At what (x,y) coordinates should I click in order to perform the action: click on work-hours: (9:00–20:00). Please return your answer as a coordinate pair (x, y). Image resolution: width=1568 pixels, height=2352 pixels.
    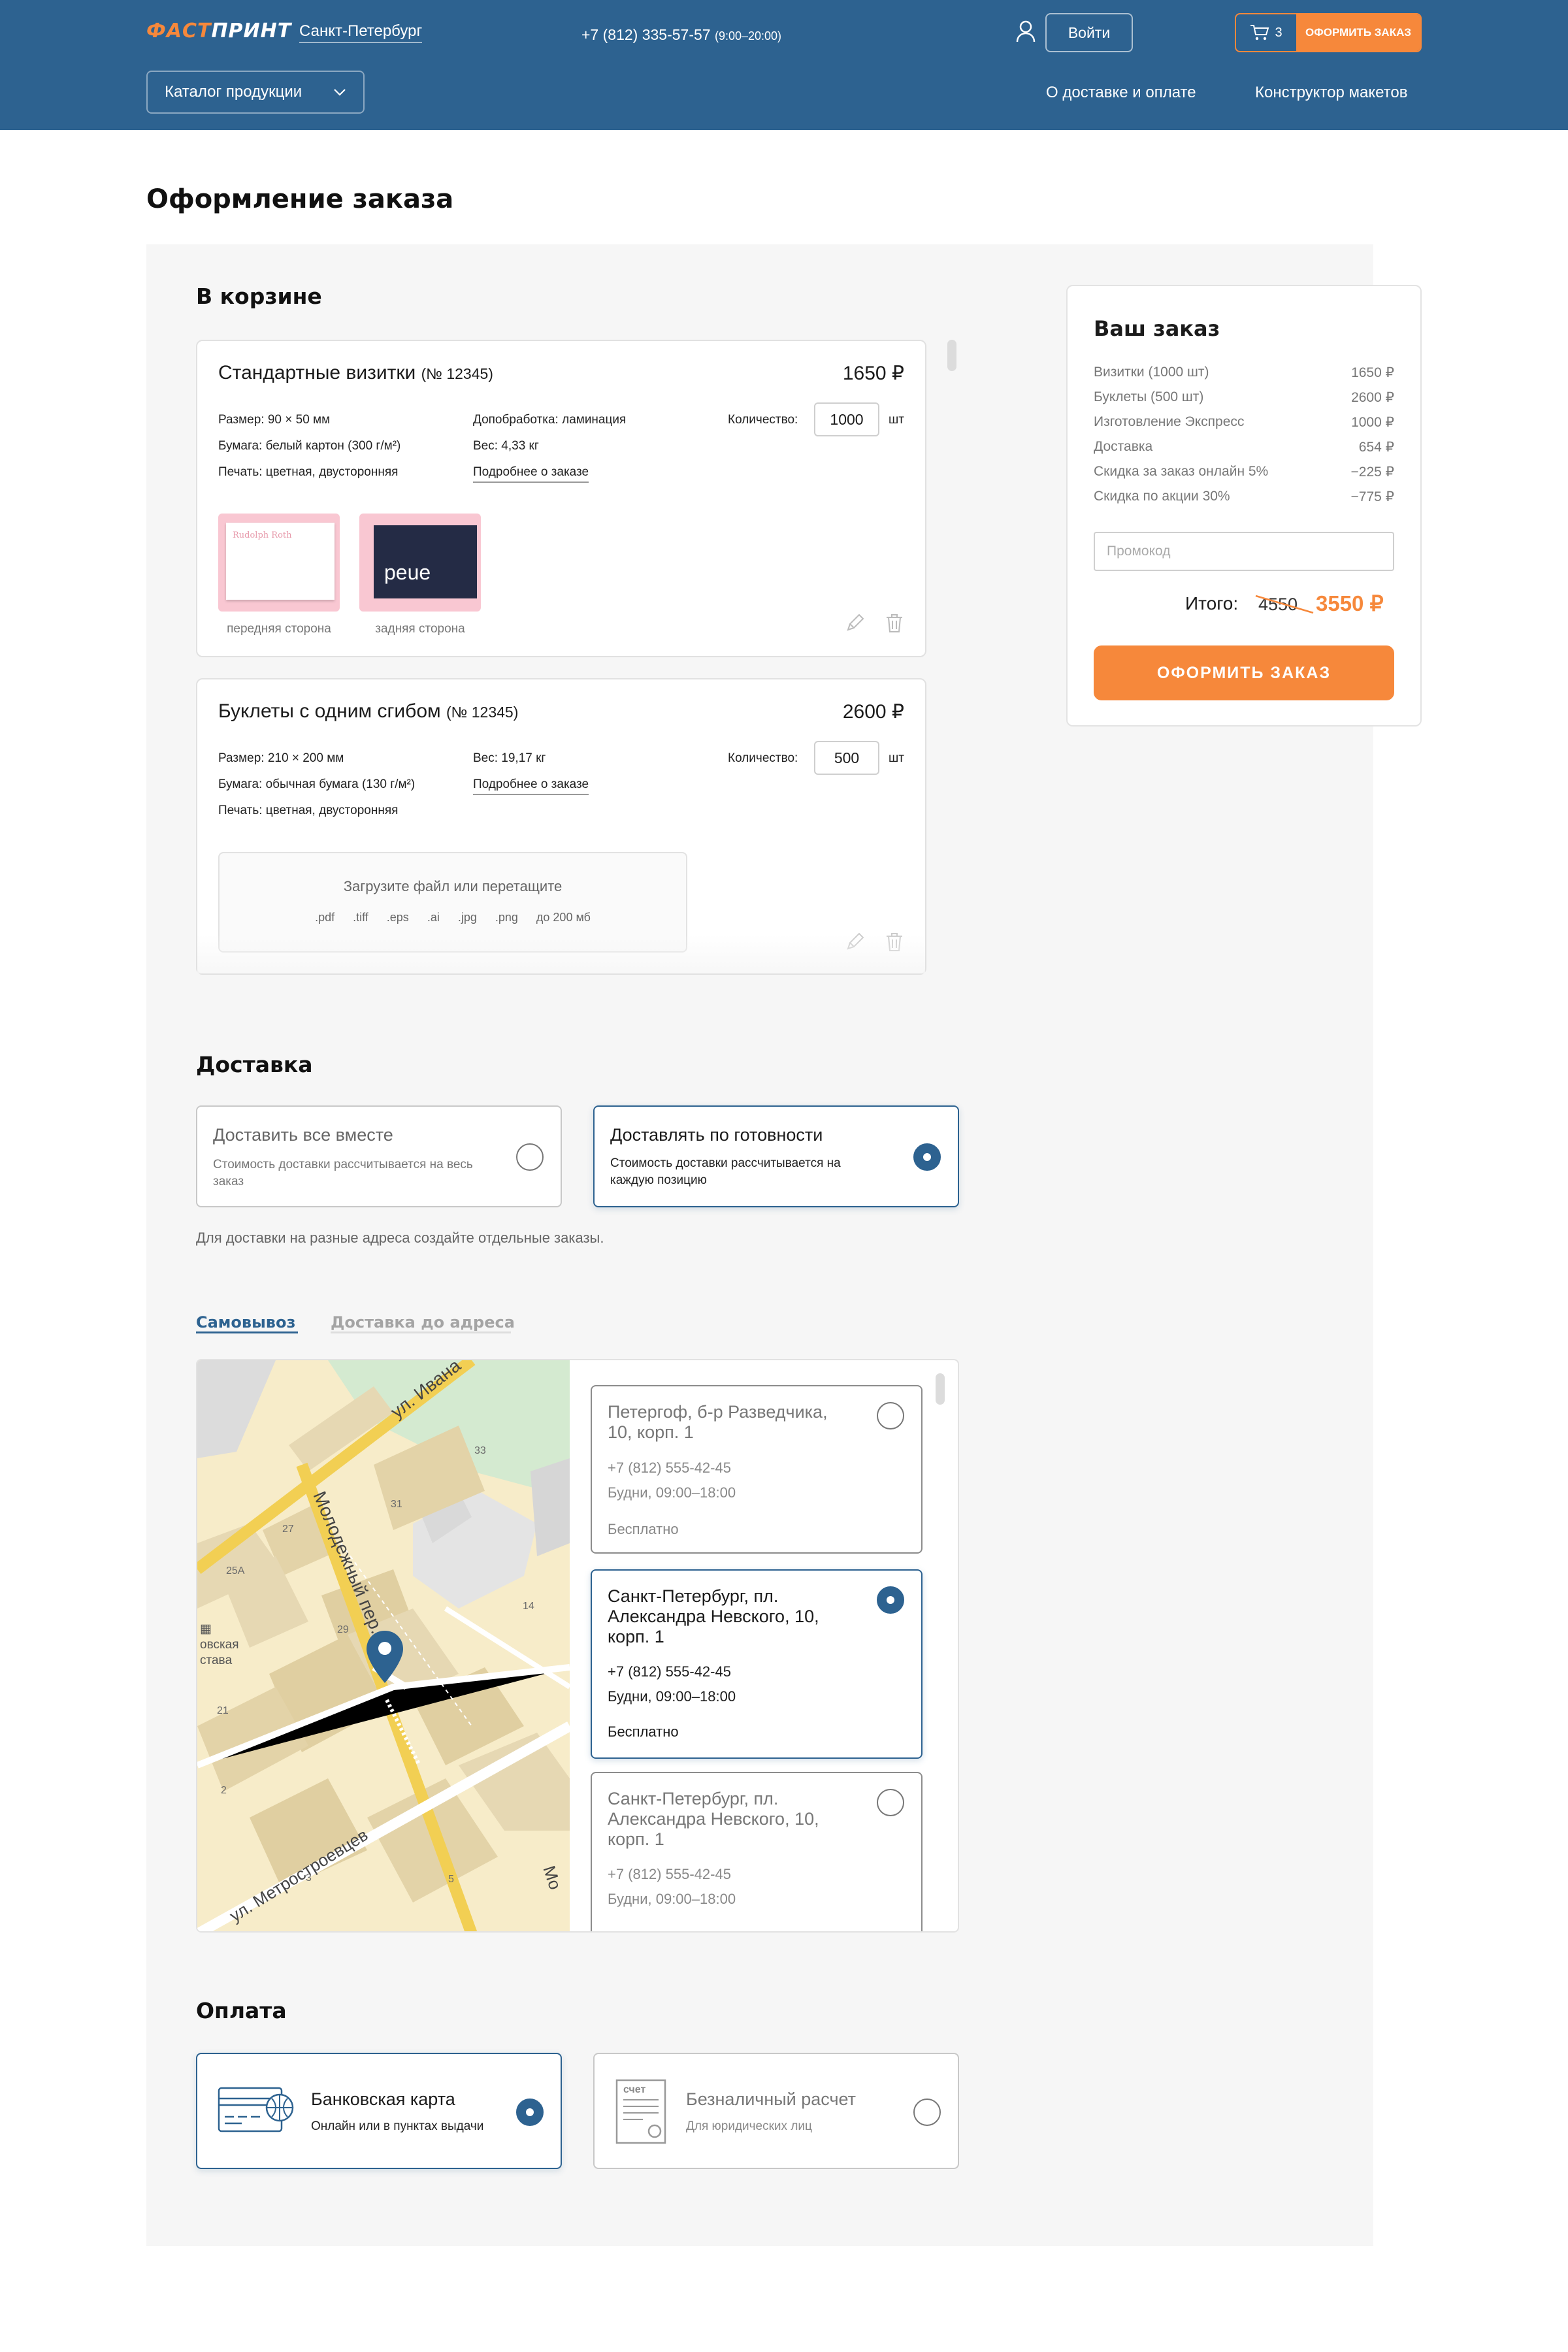
    Looking at the image, I should click on (748, 35).